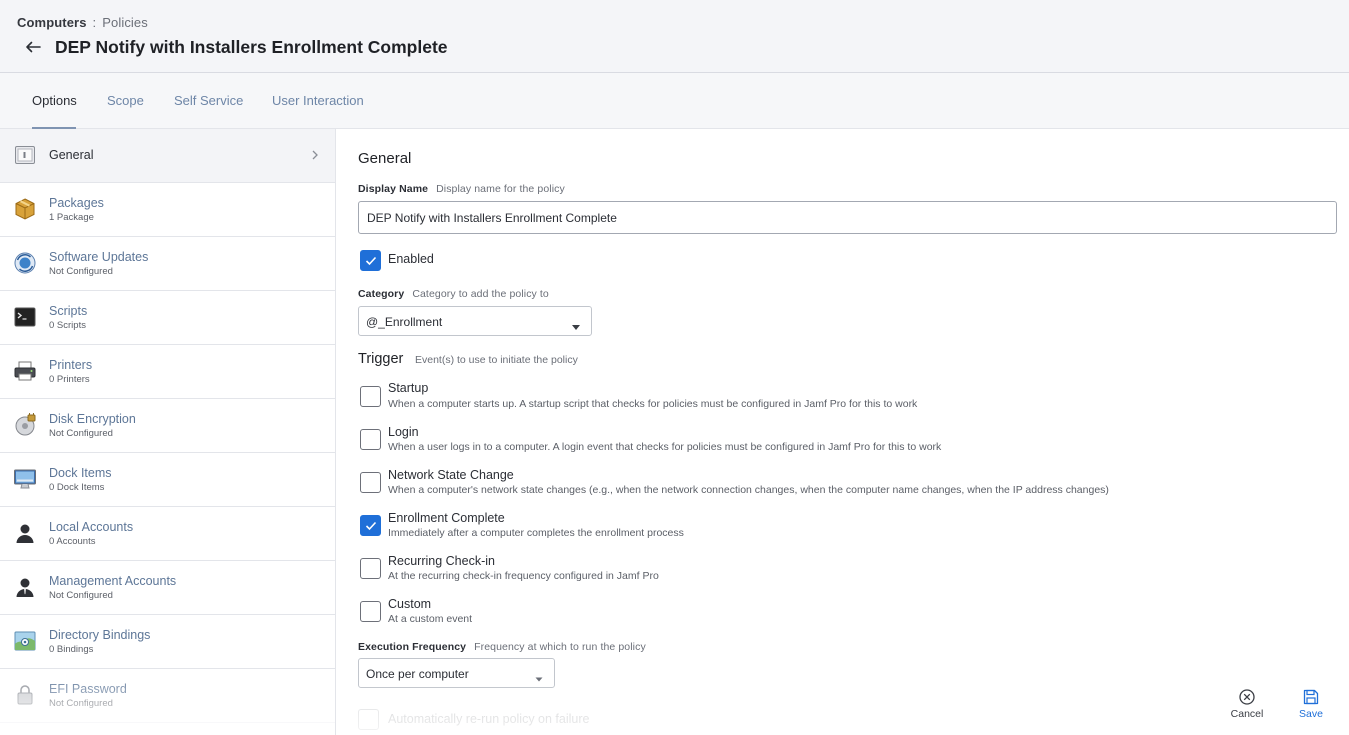 The width and height of the screenshot is (1349, 735). Describe the element at coordinates (318, 100) in the screenshot. I see `tab-user-interaction: User Interaction` at that location.